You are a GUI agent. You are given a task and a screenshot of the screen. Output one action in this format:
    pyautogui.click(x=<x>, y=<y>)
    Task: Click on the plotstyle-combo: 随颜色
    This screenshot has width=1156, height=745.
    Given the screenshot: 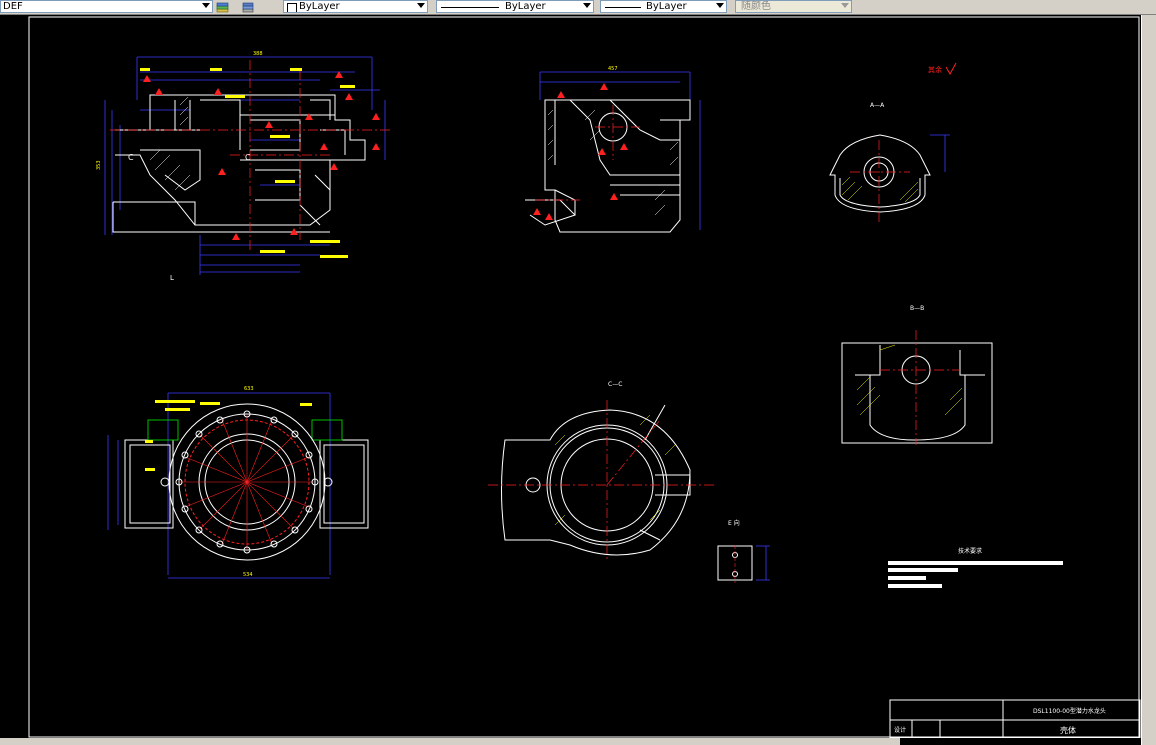 What is the action you would take?
    pyautogui.click(x=793, y=6)
    